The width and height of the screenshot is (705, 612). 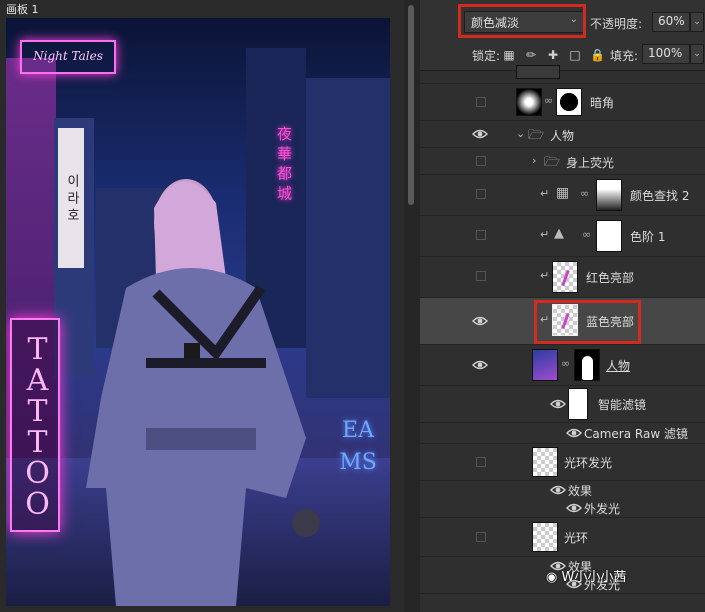 I want to click on filter-name: Camera Raw 滤镜, so click(x=636, y=434).